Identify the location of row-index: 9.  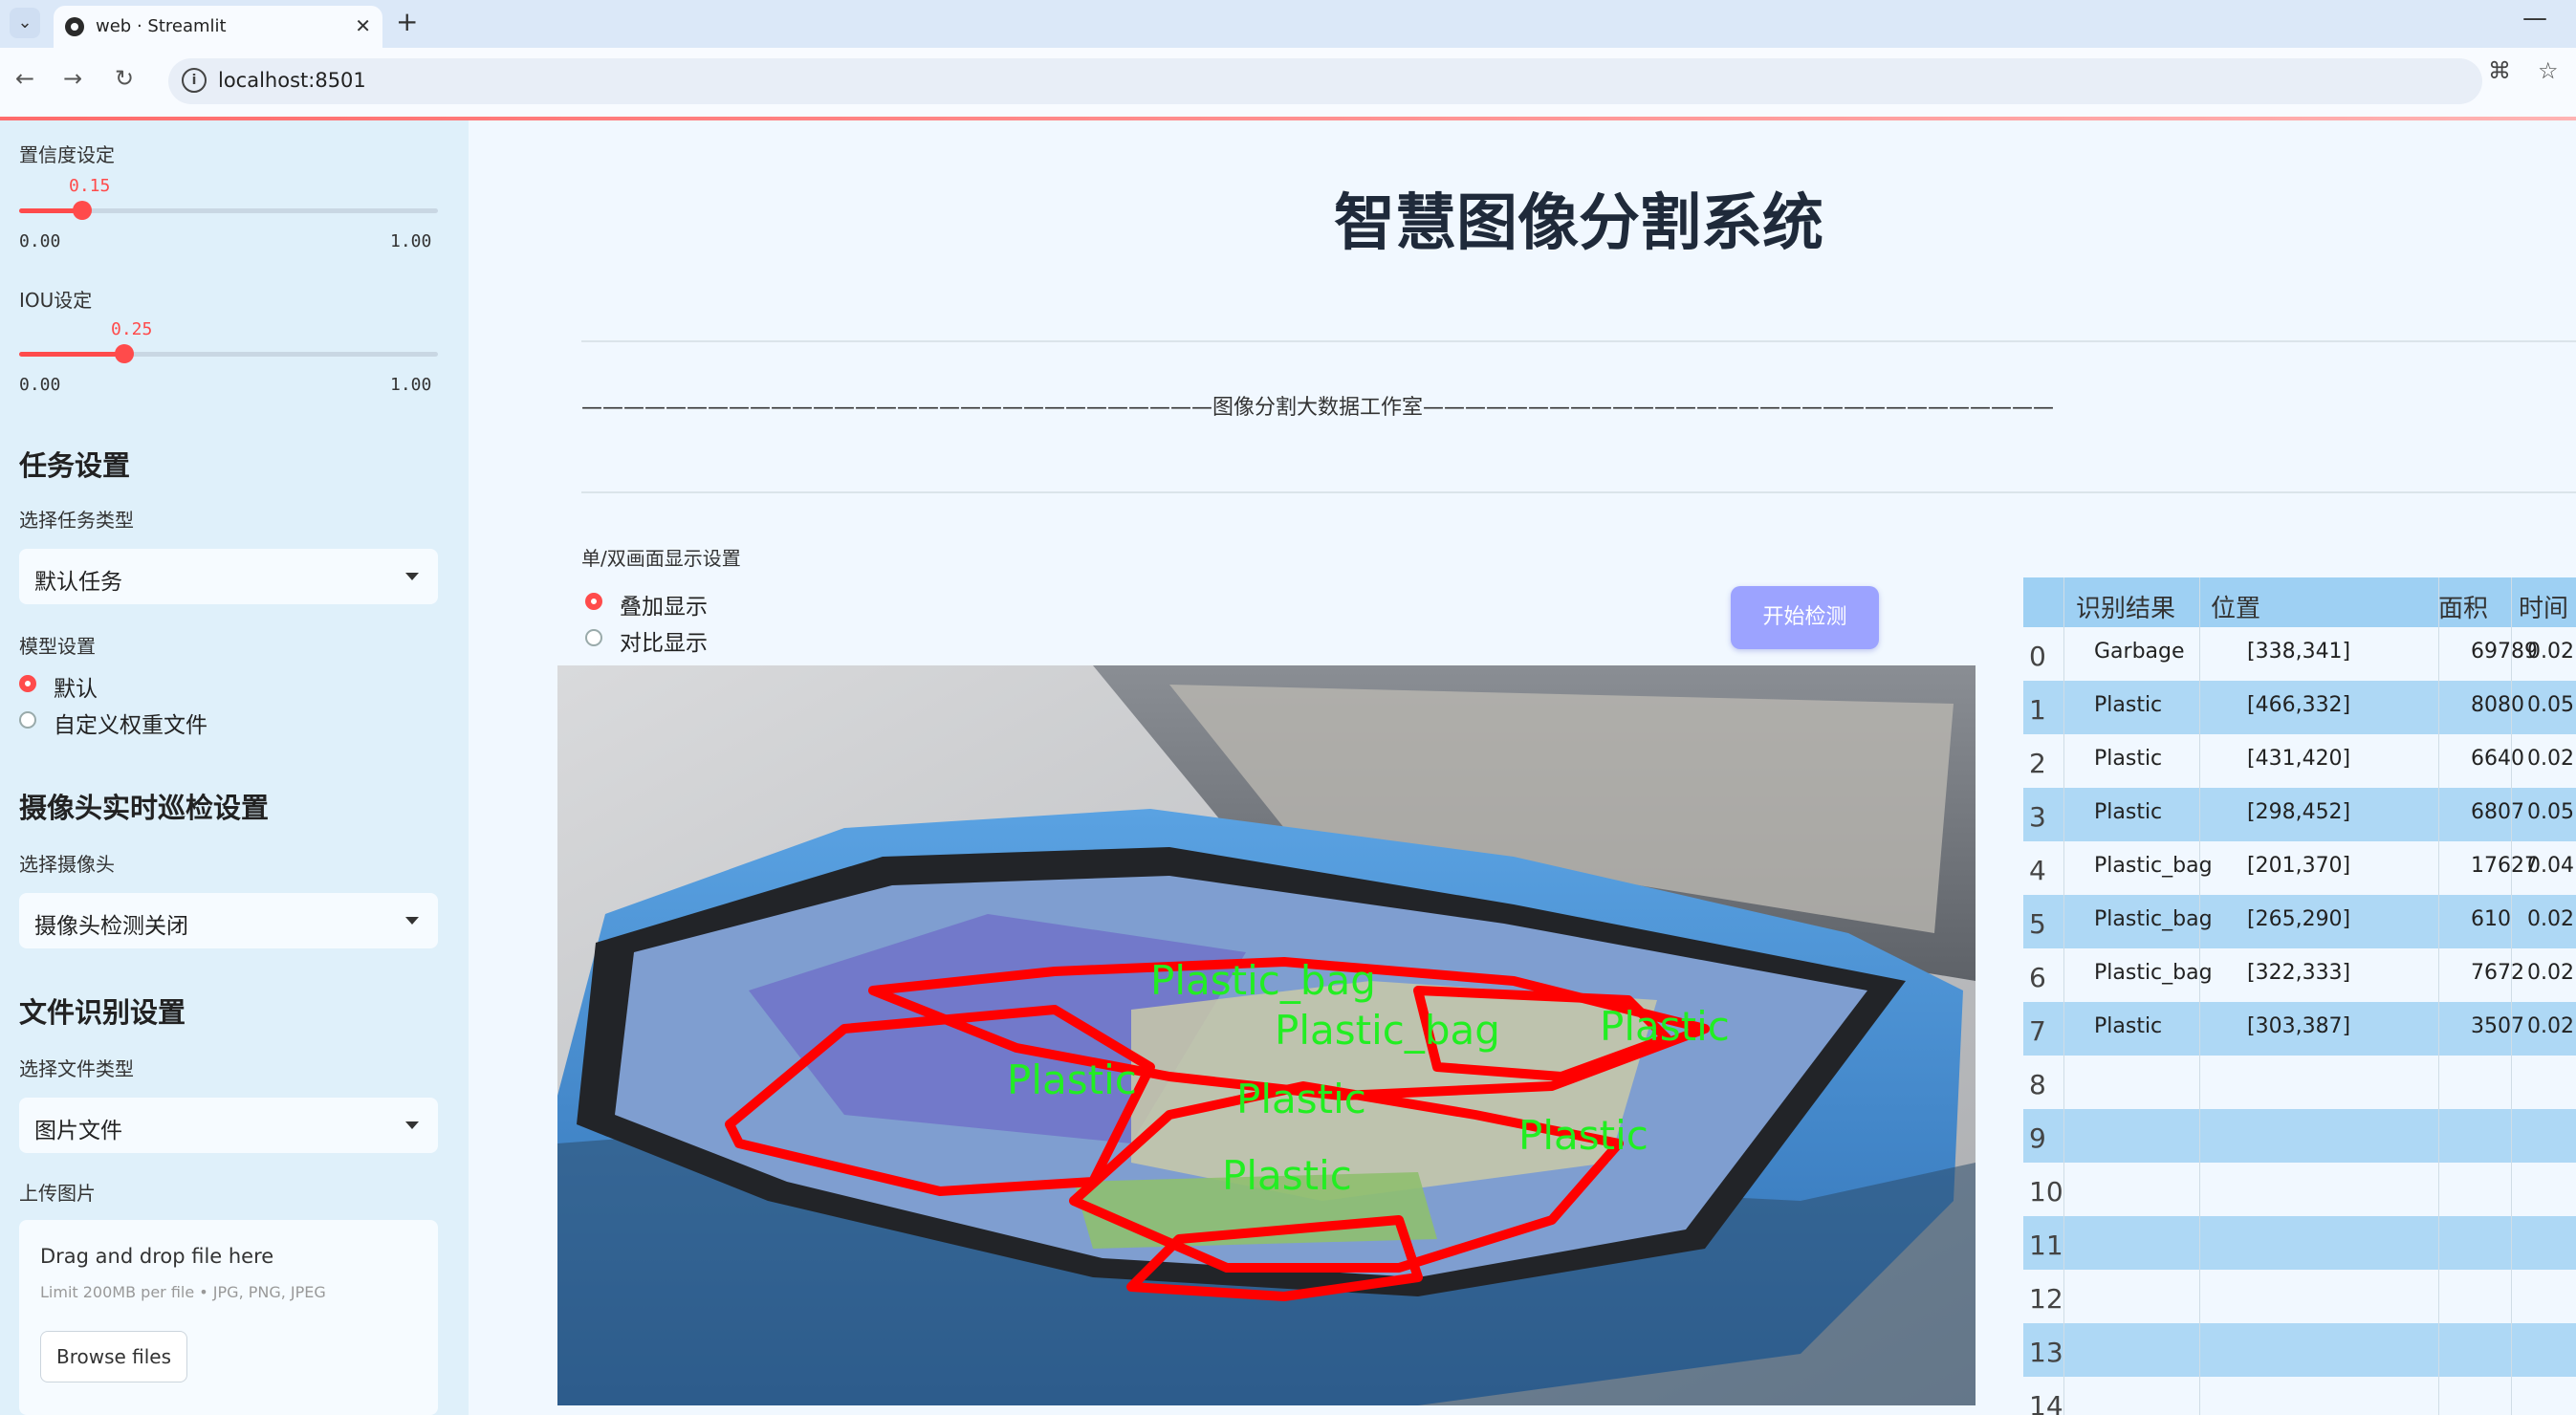
(2037, 1138).